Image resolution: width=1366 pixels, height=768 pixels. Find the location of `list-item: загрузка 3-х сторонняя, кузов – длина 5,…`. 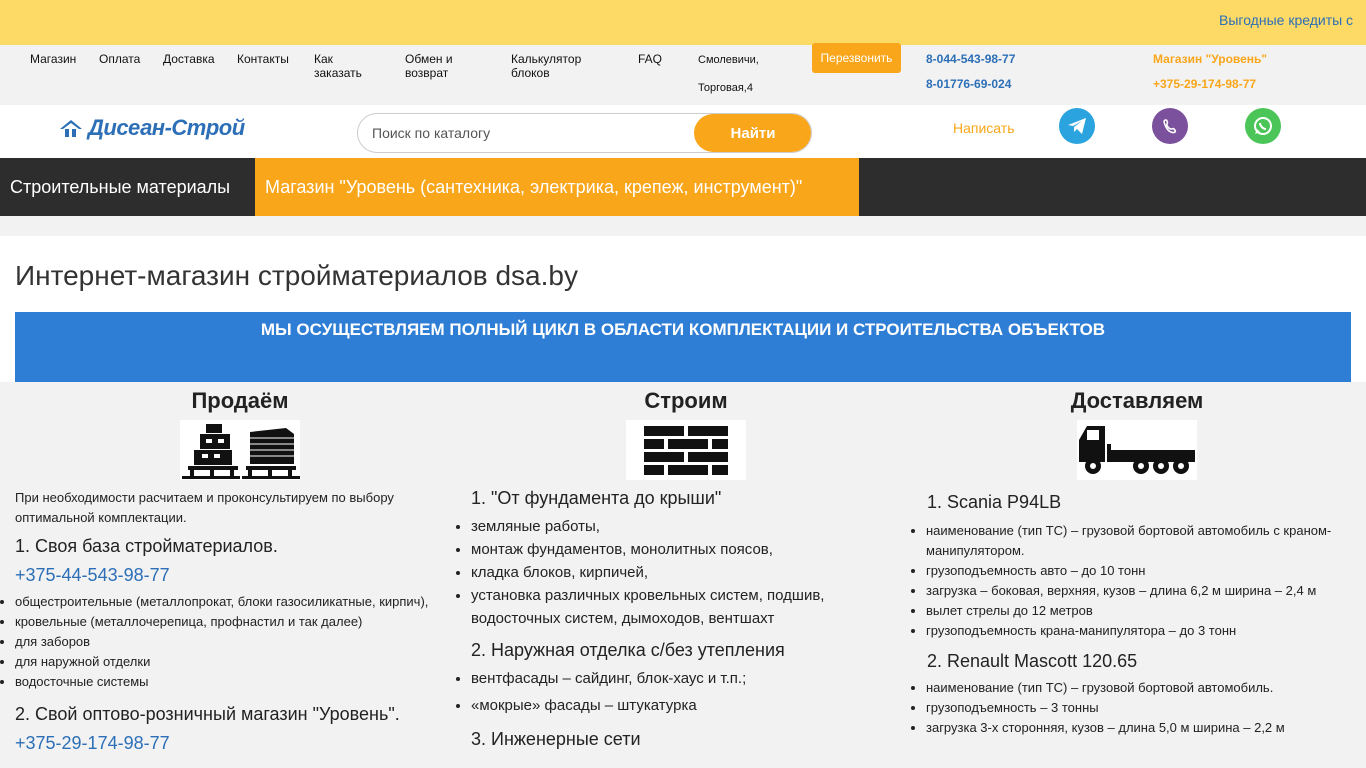

list-item: загрузка 3-х сторонняя, кузов – длина 5,… is located at coordinates (1139, 728).